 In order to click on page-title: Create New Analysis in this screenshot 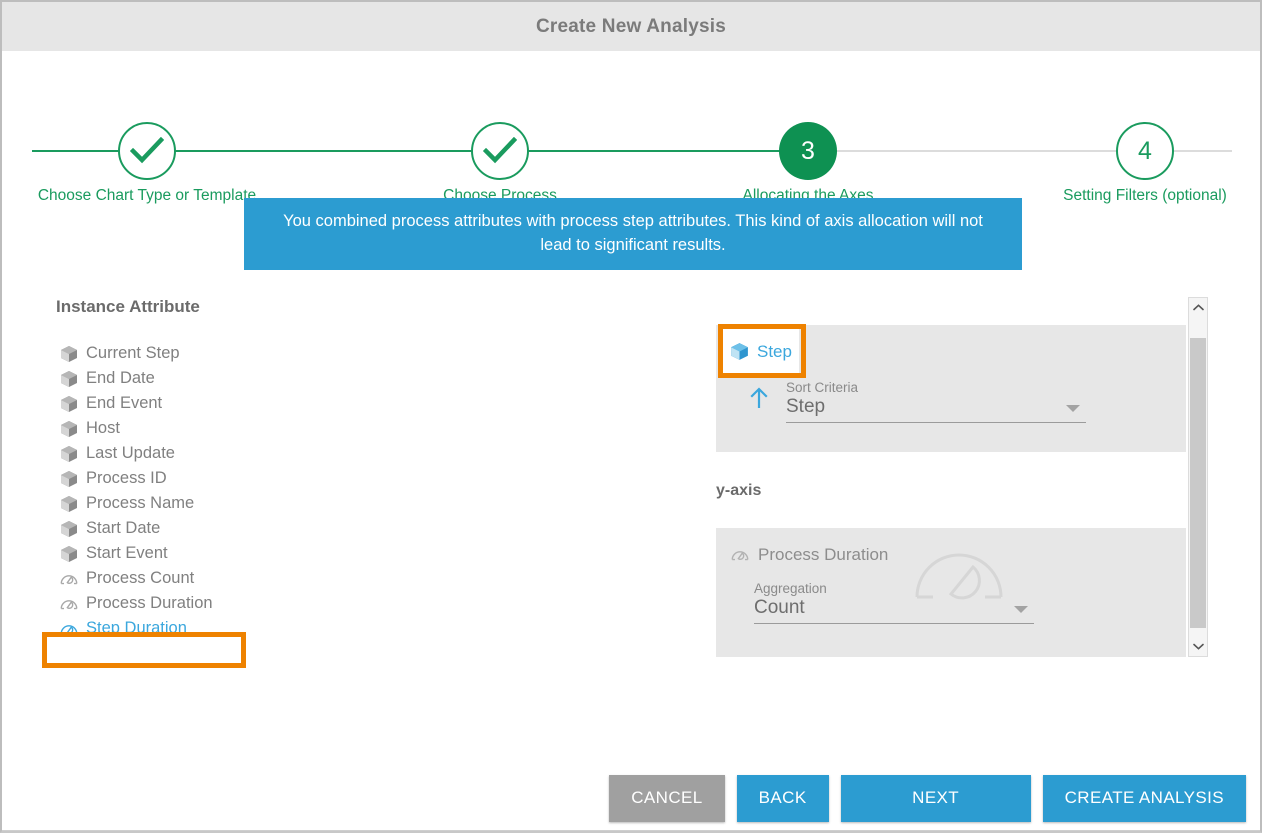, I will do `click(630, 26)`.